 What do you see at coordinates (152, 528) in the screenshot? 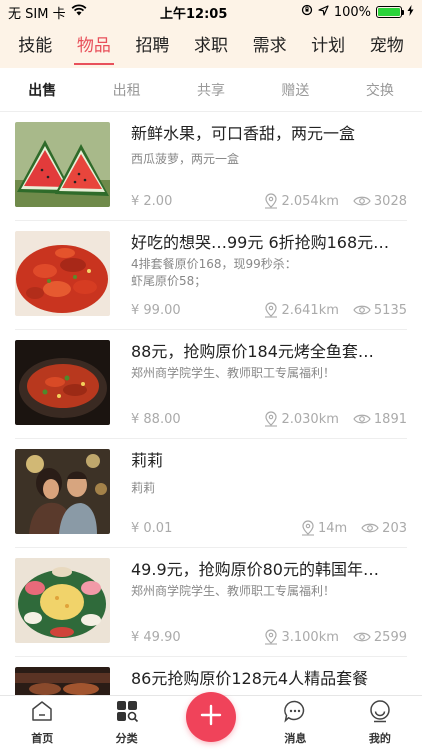
I see `item-price: ¥ 0.01` at bounding box center [152, 528].